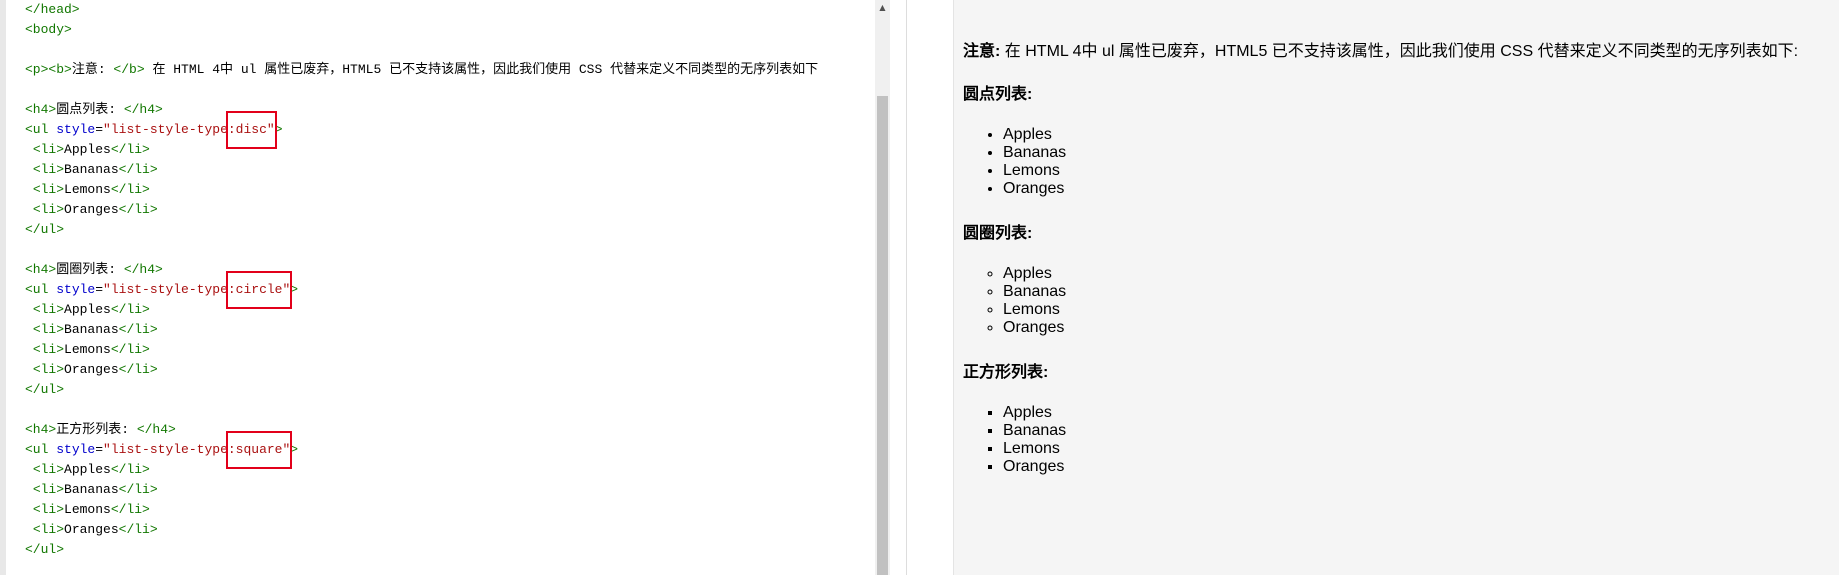 The width and height of the screenshot is (1839, 575). Describe the element at coordinates (882, 7) in the screenshot. I see `scroll-up-arrow-icon: ▲` at that location.